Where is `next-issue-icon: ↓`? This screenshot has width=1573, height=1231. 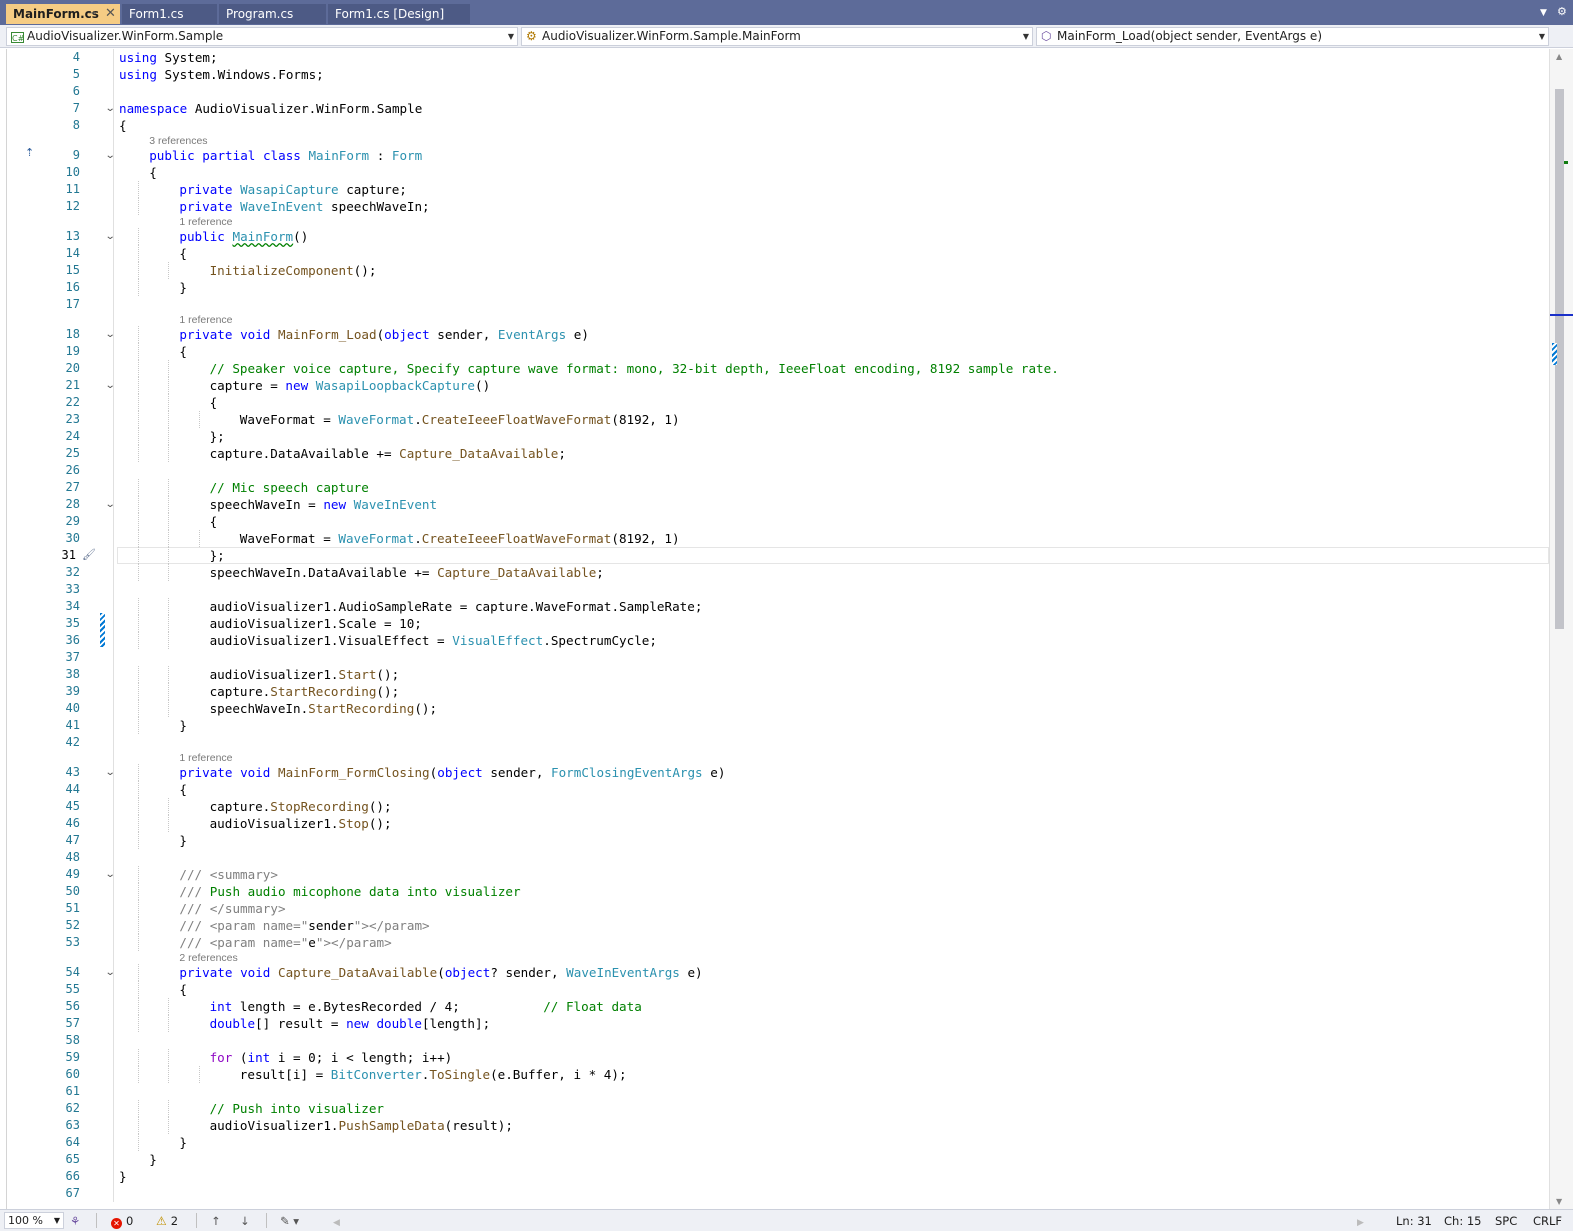 next-issue-icon: ↓ is located at coordinates (245, 1221).